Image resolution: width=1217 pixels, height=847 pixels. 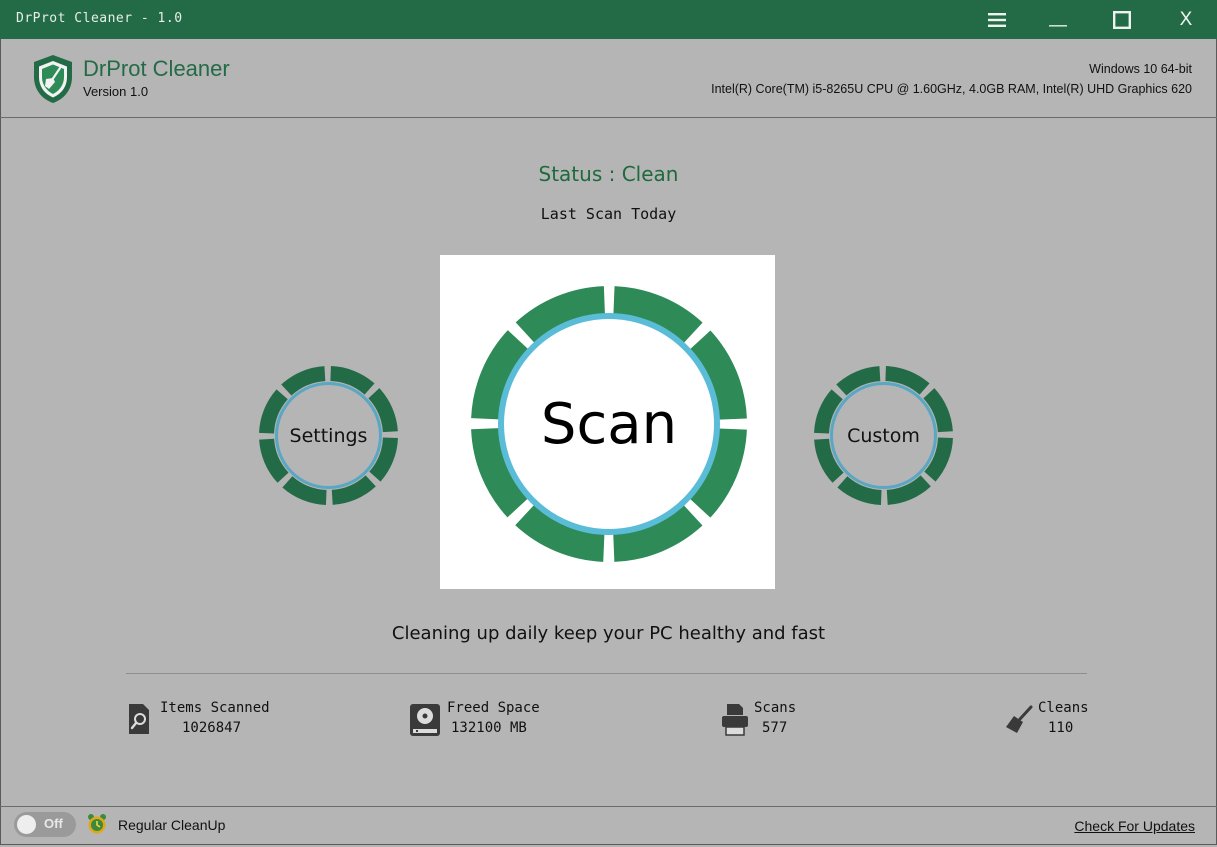 I want to click on settings-button: Settings, so click(x=328, y=435).